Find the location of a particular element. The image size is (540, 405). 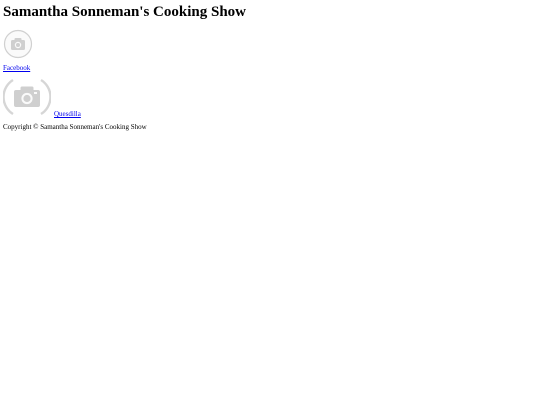

site-title: Samantha Sonneman's Cooking Show is located at coordinates (124, 12).